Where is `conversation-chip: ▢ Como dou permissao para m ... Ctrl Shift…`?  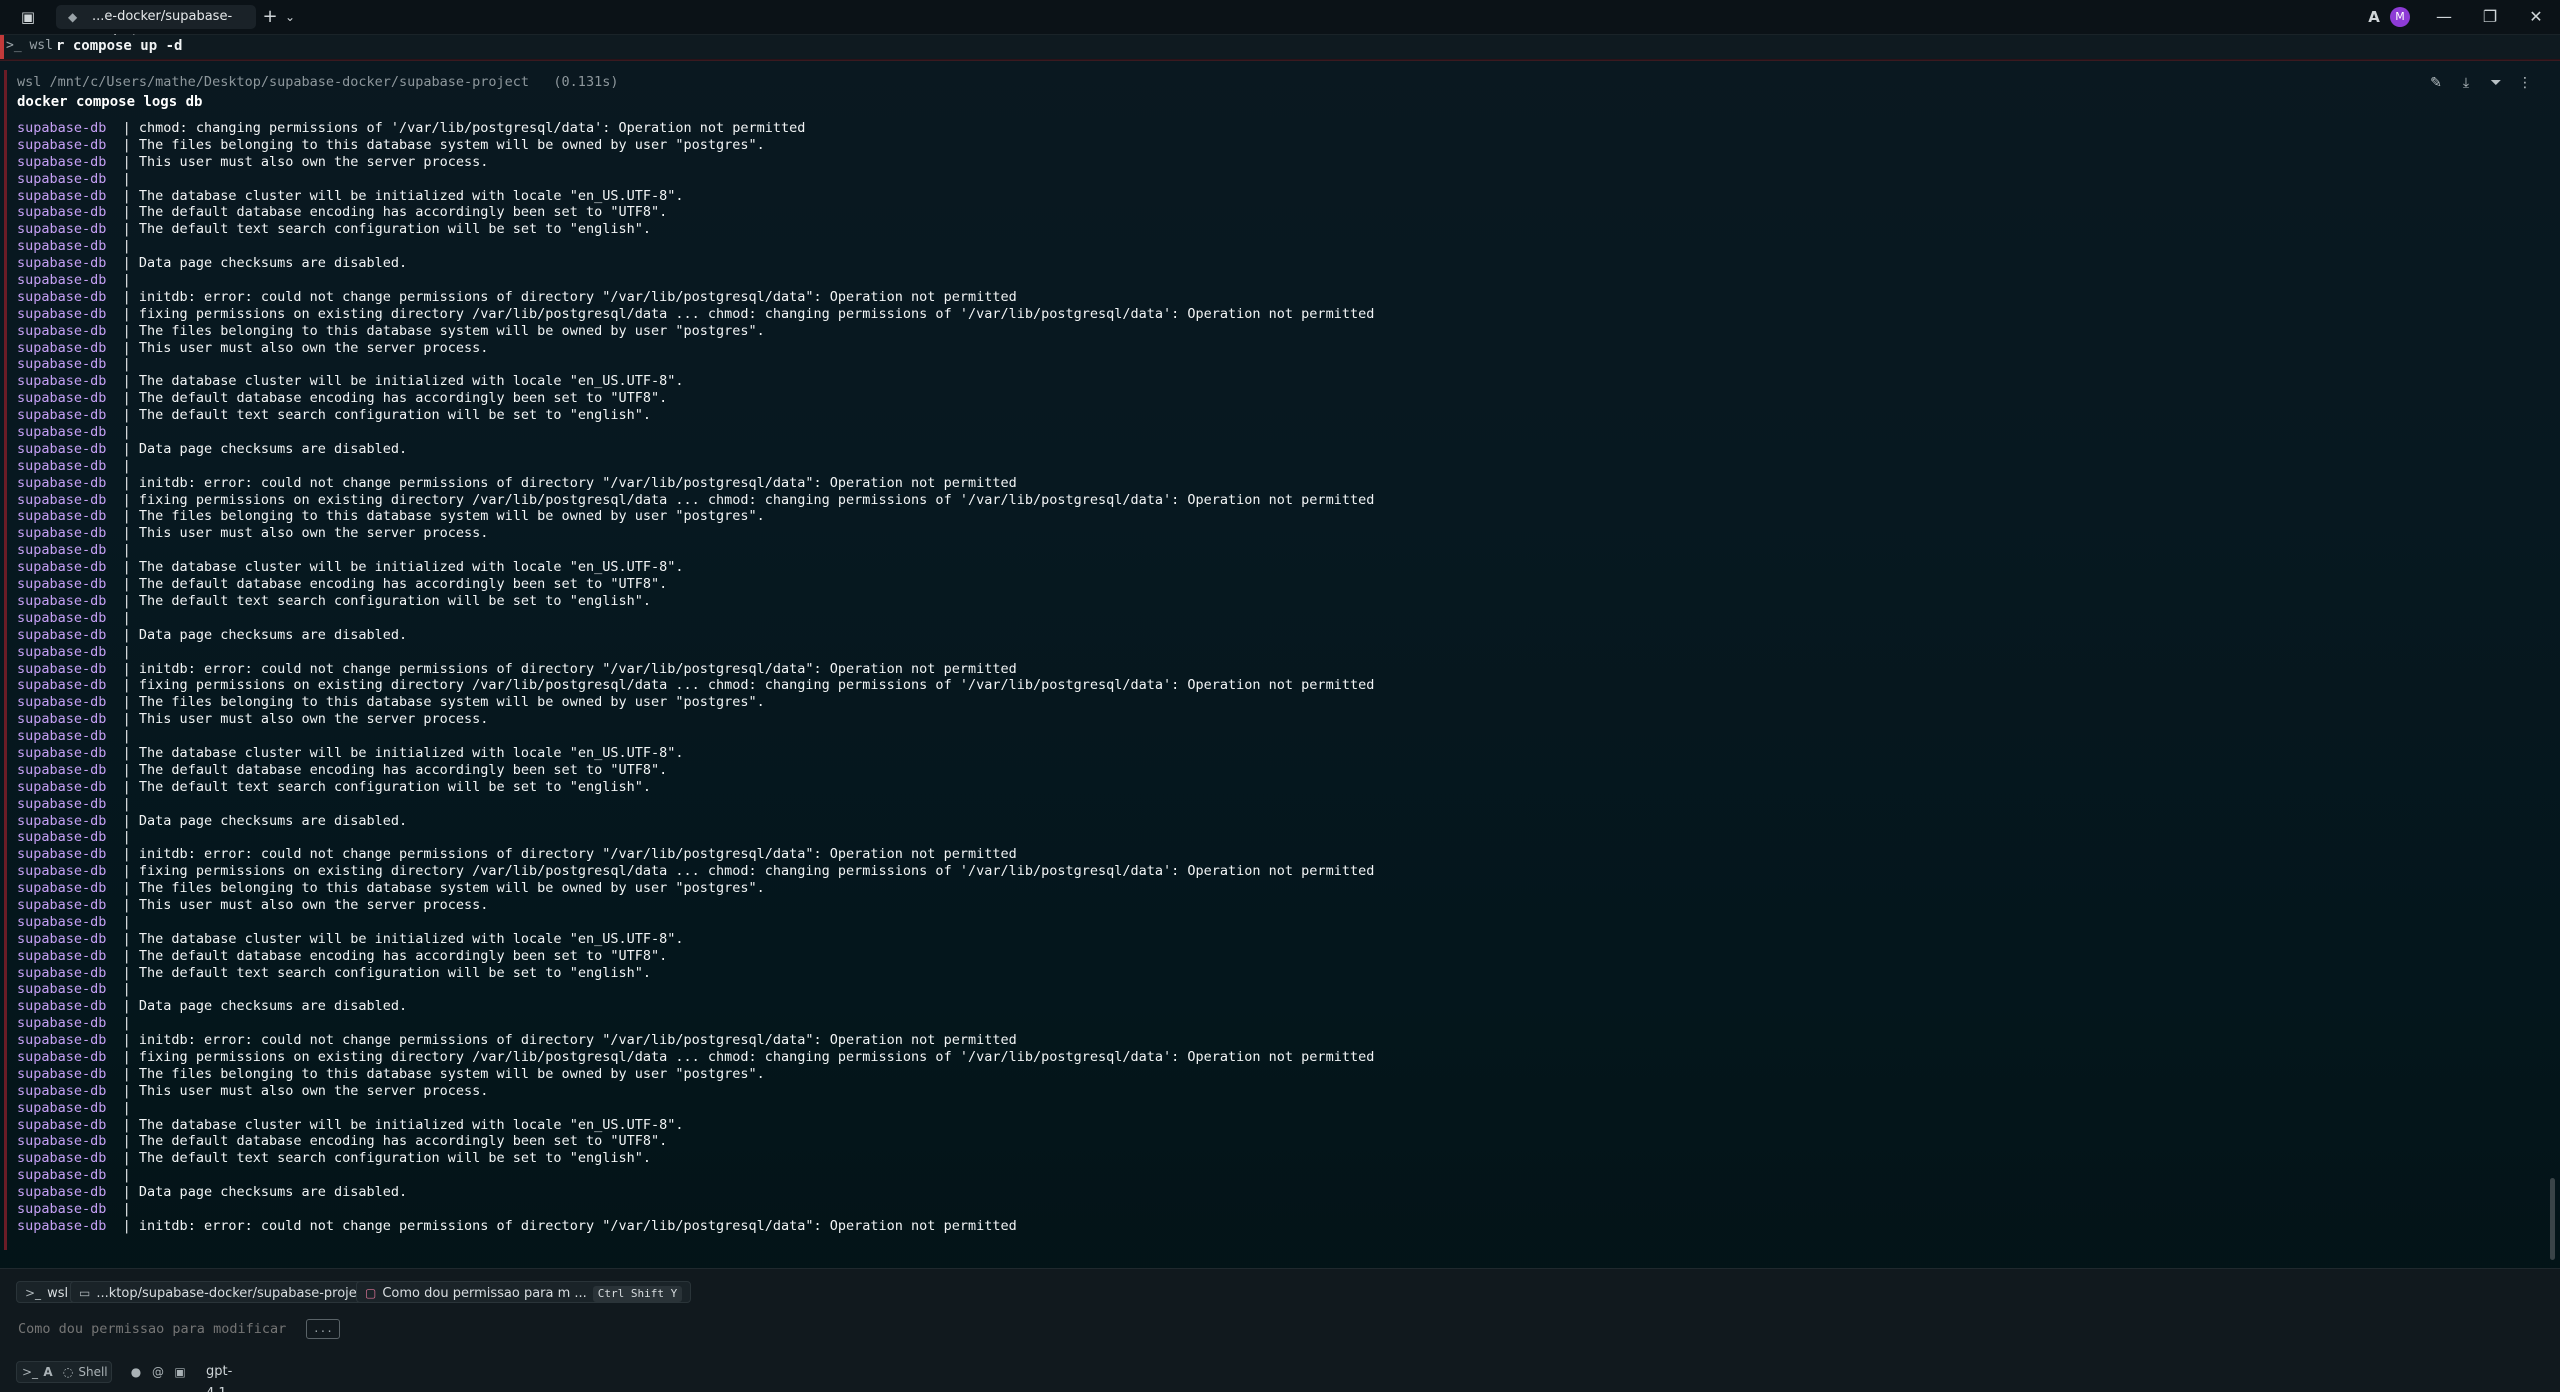
conversation-chip: ▢ Como dou permissao para m ... Ctrl Shift… is located at coordinates (524, 1292).